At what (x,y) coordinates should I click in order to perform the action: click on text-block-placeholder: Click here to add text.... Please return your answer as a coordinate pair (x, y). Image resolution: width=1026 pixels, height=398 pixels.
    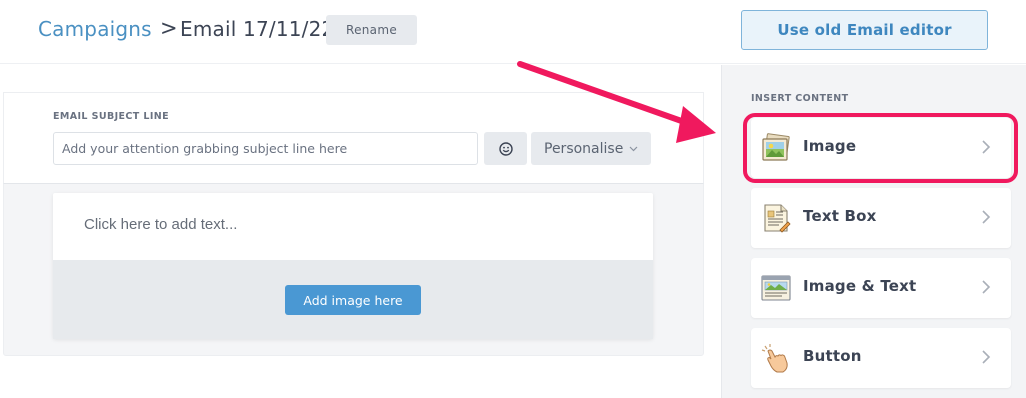
    Looking at the image, I should click on (160, 224).